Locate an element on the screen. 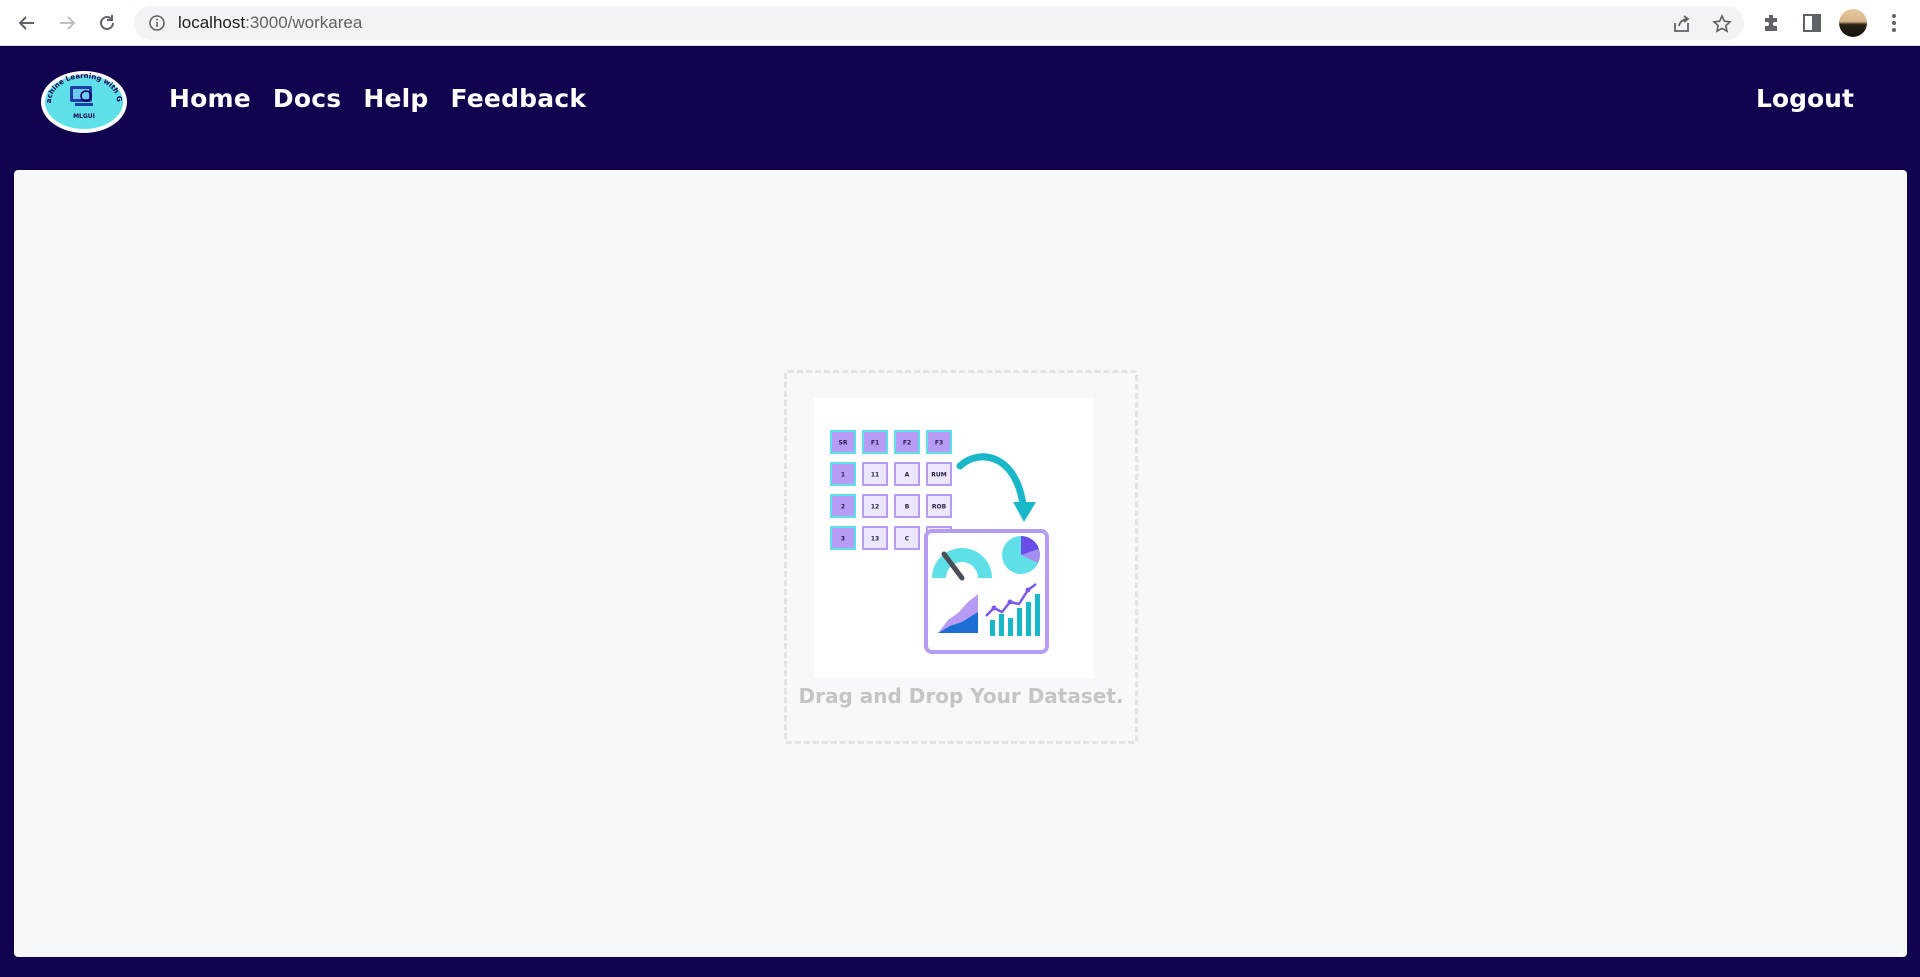 This screenshot has height=977, width=1920. illustration-table-text: F1 is located at coordinates (875, 443).